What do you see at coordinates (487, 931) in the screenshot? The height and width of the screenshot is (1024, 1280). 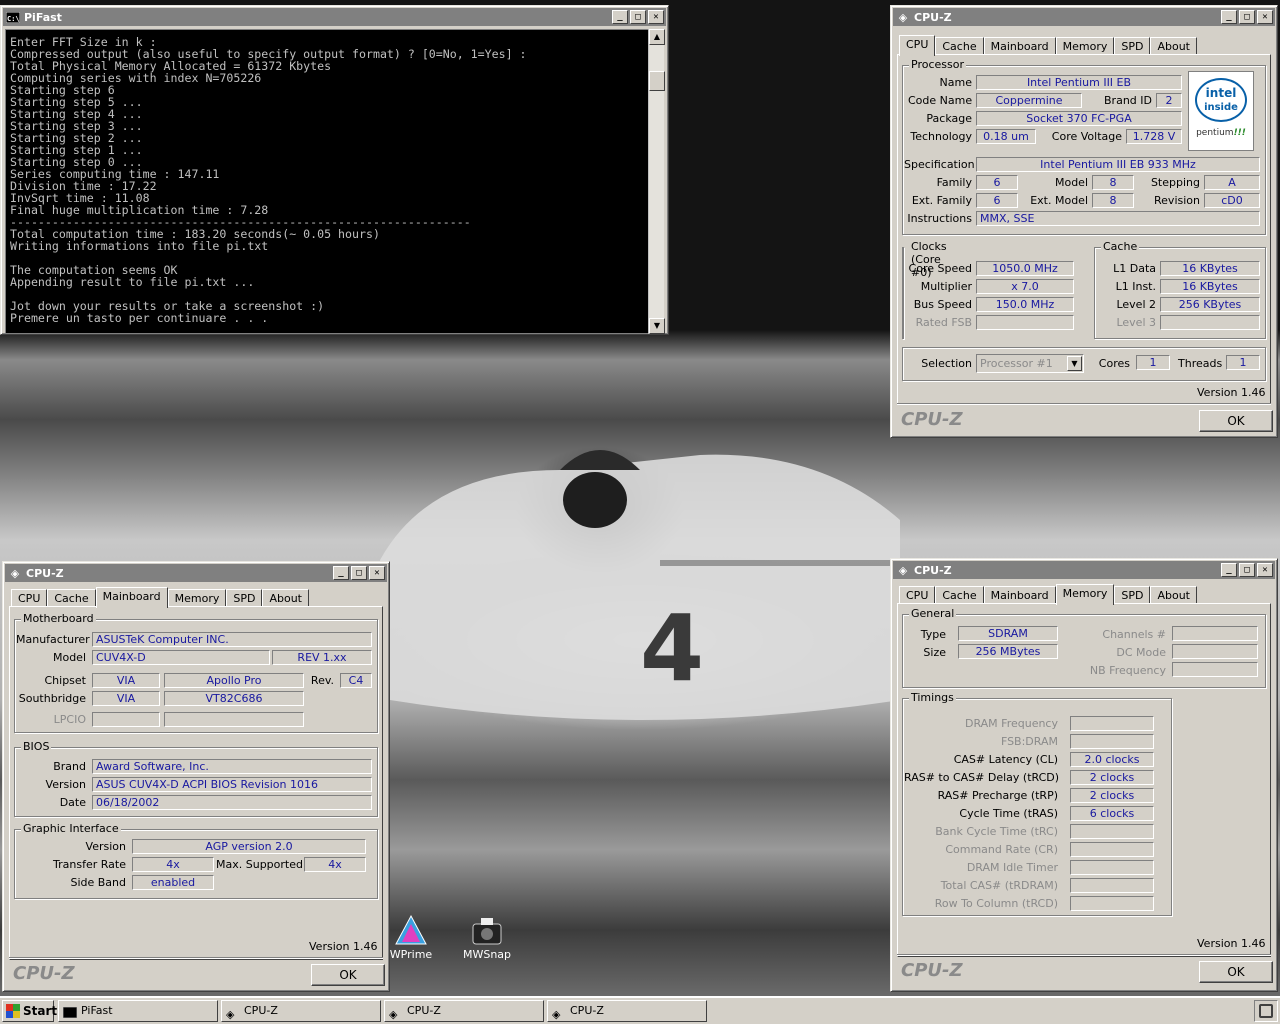 I see `camera-icon` at bounding box center [487, 931].